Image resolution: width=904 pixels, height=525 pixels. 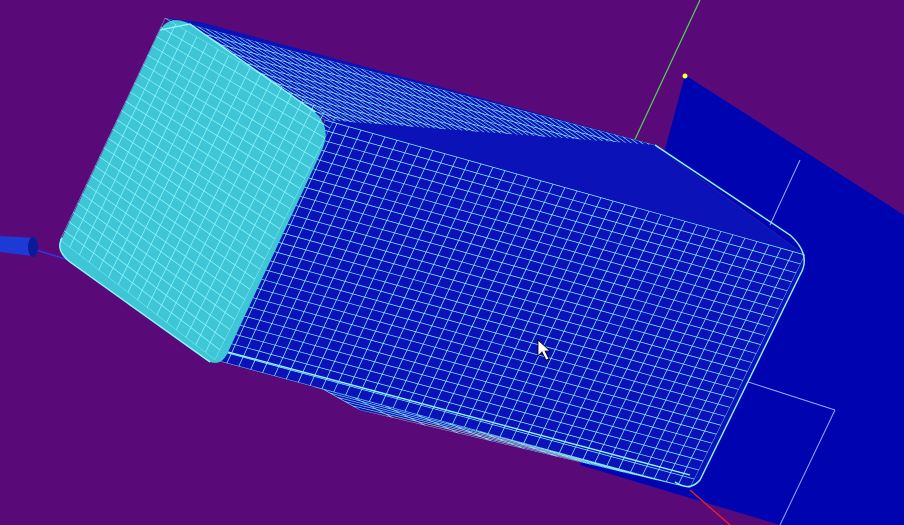 What do you see at coordinates (685, 76) in the screenshot?
I see `vertex-marker` at bounding box center [685, 76].